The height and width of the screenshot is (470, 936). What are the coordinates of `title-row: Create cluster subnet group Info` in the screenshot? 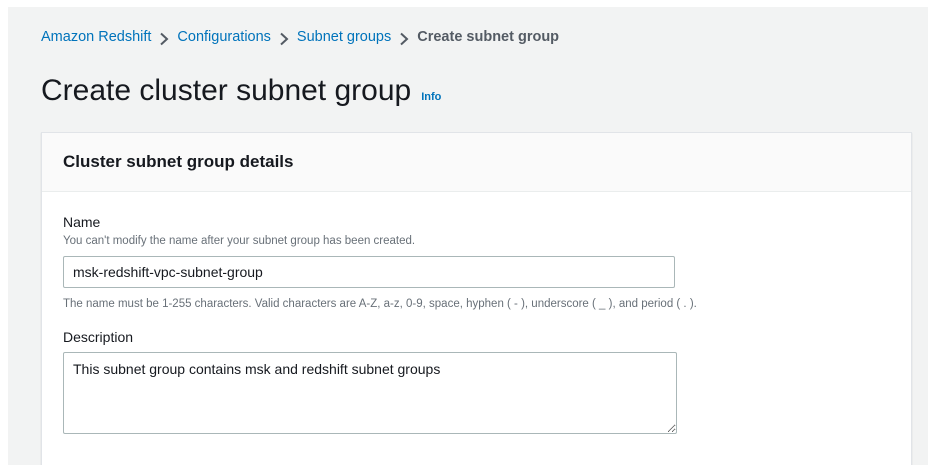 It's located at (241, 91).